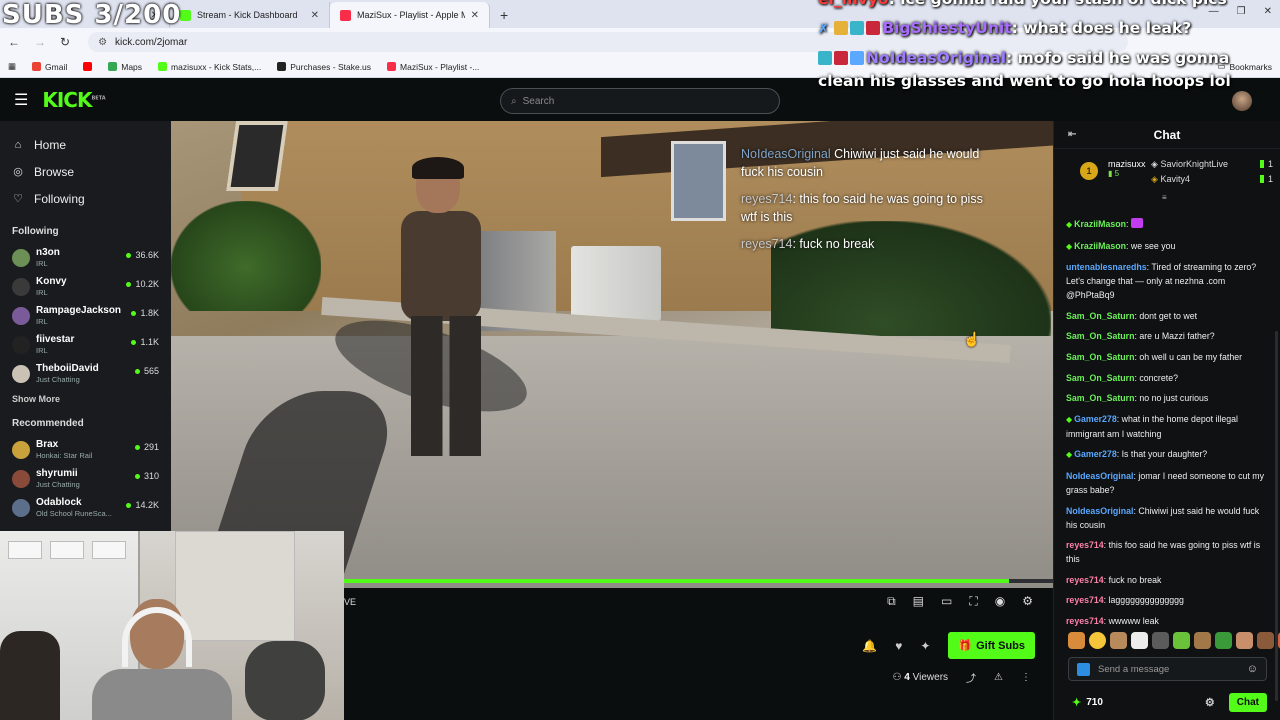 Image resolution: width=1280 pixels, height=720 pixels. I want to click on apps-grid-icon: ▦, so click(12, 66).